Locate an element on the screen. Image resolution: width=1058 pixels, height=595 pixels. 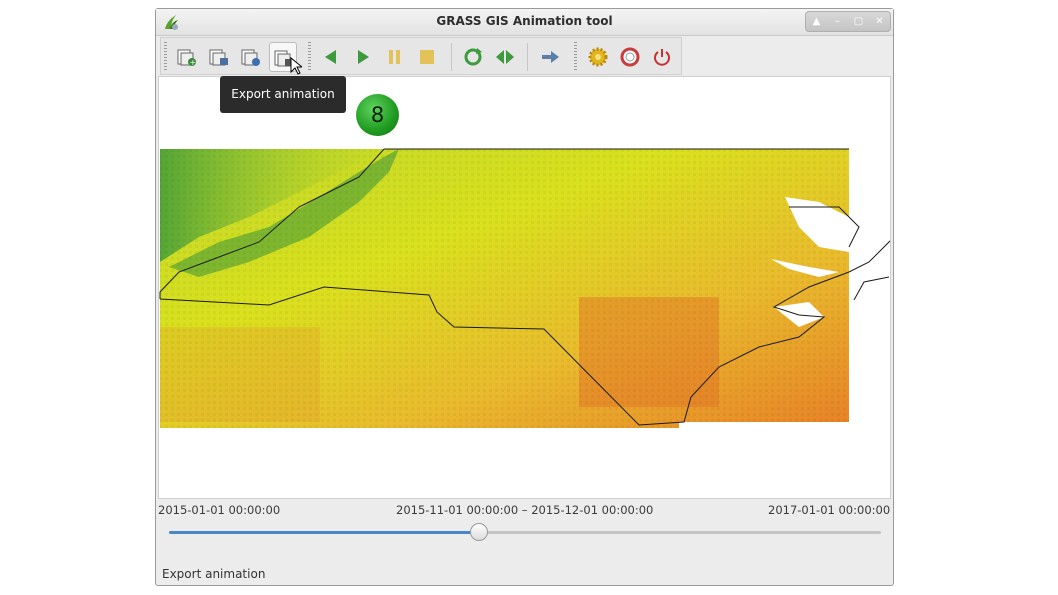
timeline-end-label: 2017-01-01 00:00:00 is located at coordinates (829, 510).